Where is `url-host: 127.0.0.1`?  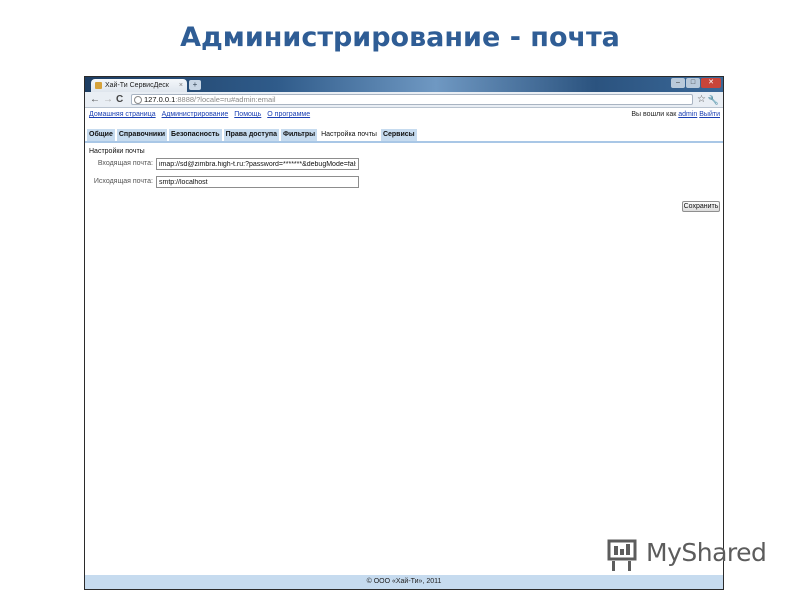
url-host: 127.0.0.1 is located at coordinates (160, 99).